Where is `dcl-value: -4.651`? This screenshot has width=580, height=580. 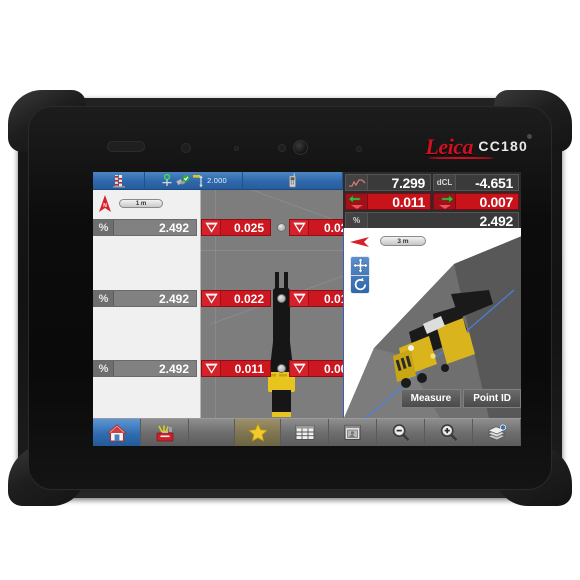 dcl-value: -4.651 is located at coordinates (494, 182).